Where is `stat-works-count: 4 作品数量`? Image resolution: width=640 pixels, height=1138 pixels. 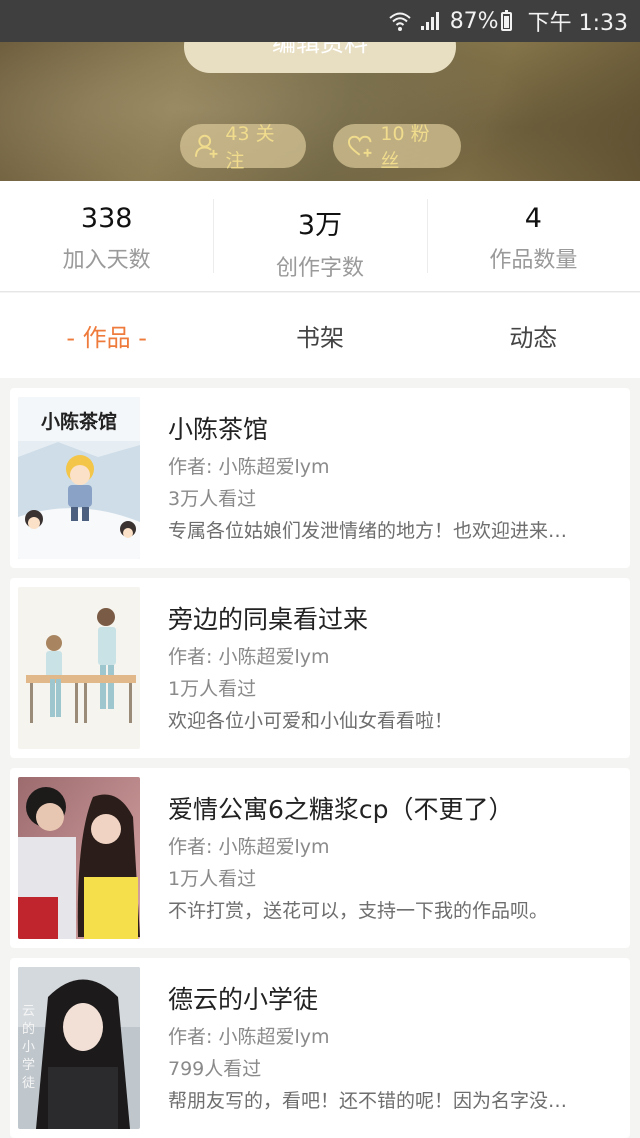 stat-works-count: 4 作品数量 is located at coordinates (533, 236).